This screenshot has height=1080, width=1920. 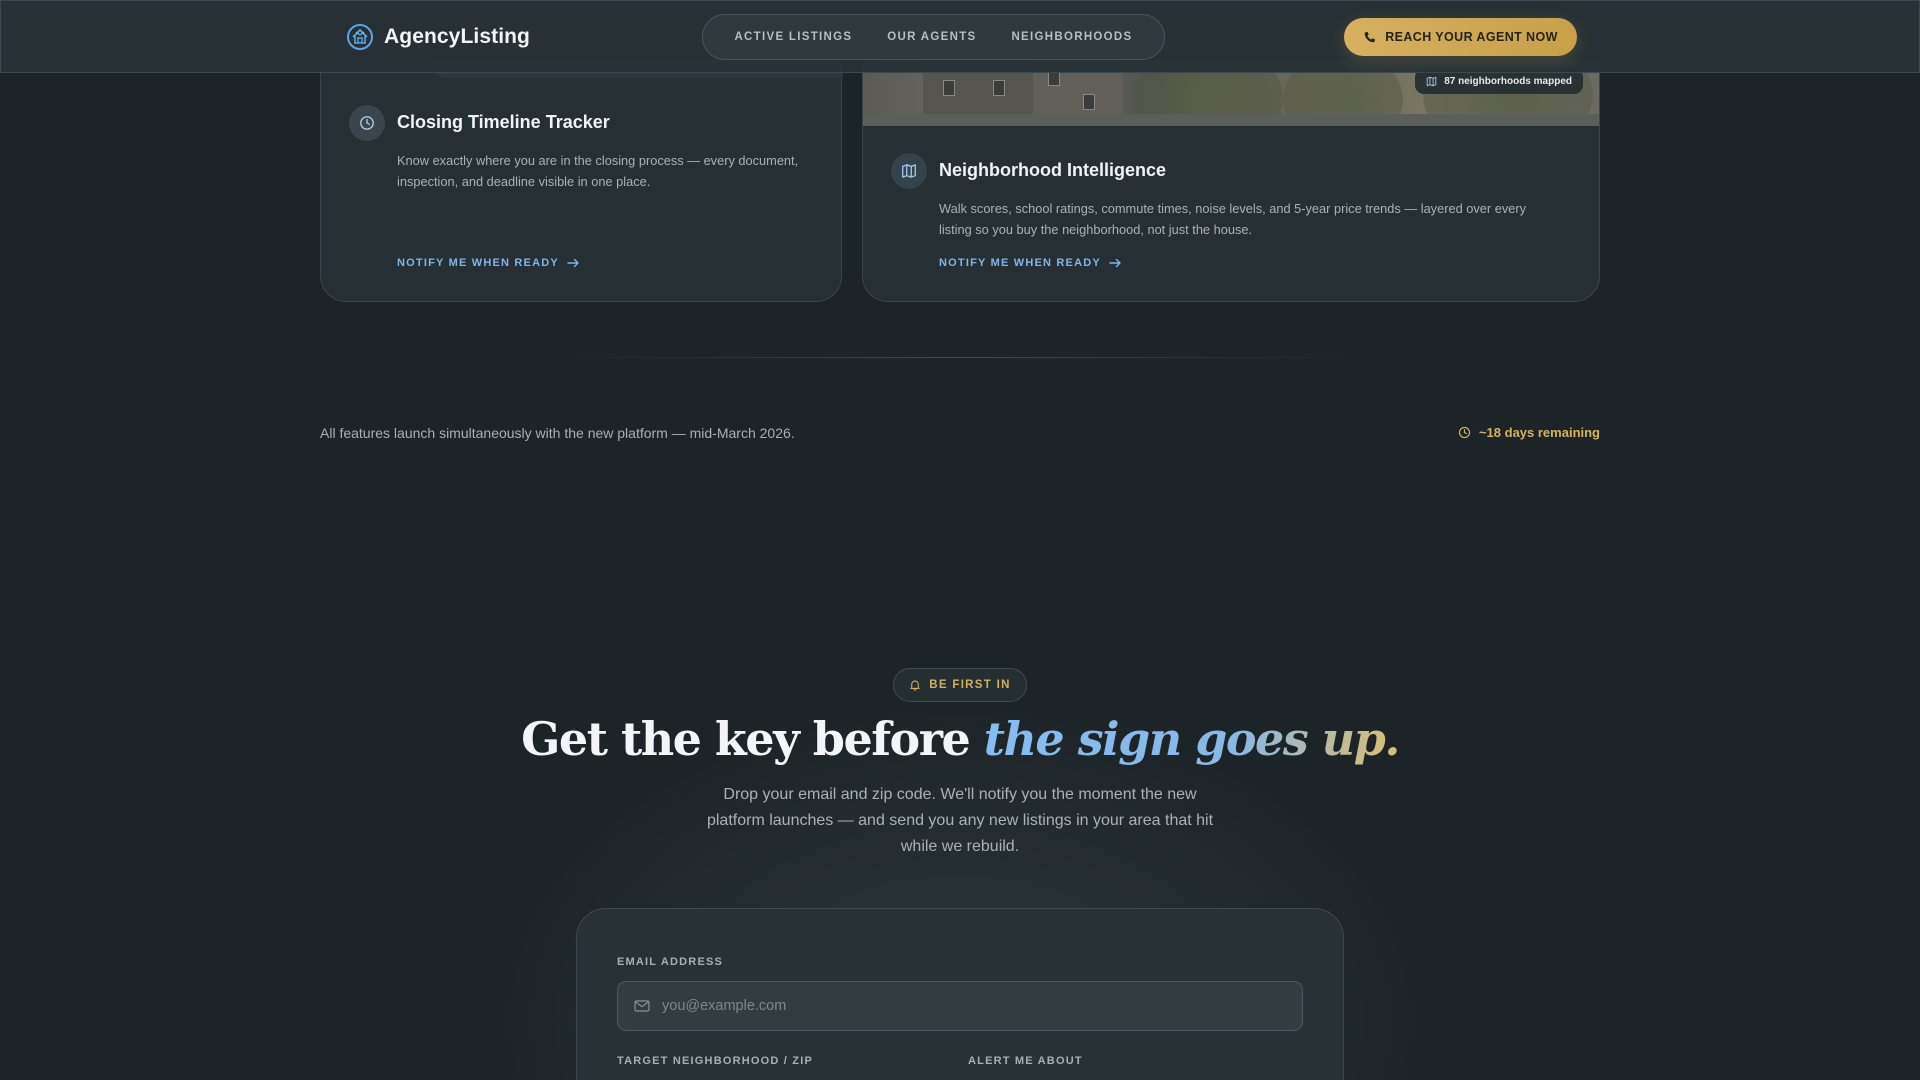 What do you see at coordinates (1071, 37) in the screenshot?
I see `nav-neighborhoods: NEIGHBORHOODS` at bounding box center [1071, 37].